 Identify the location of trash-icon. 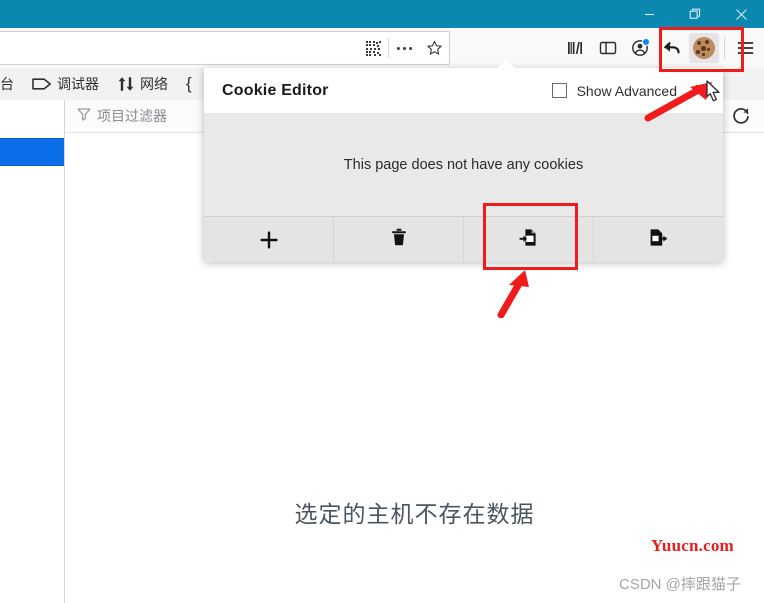
(399, 239).